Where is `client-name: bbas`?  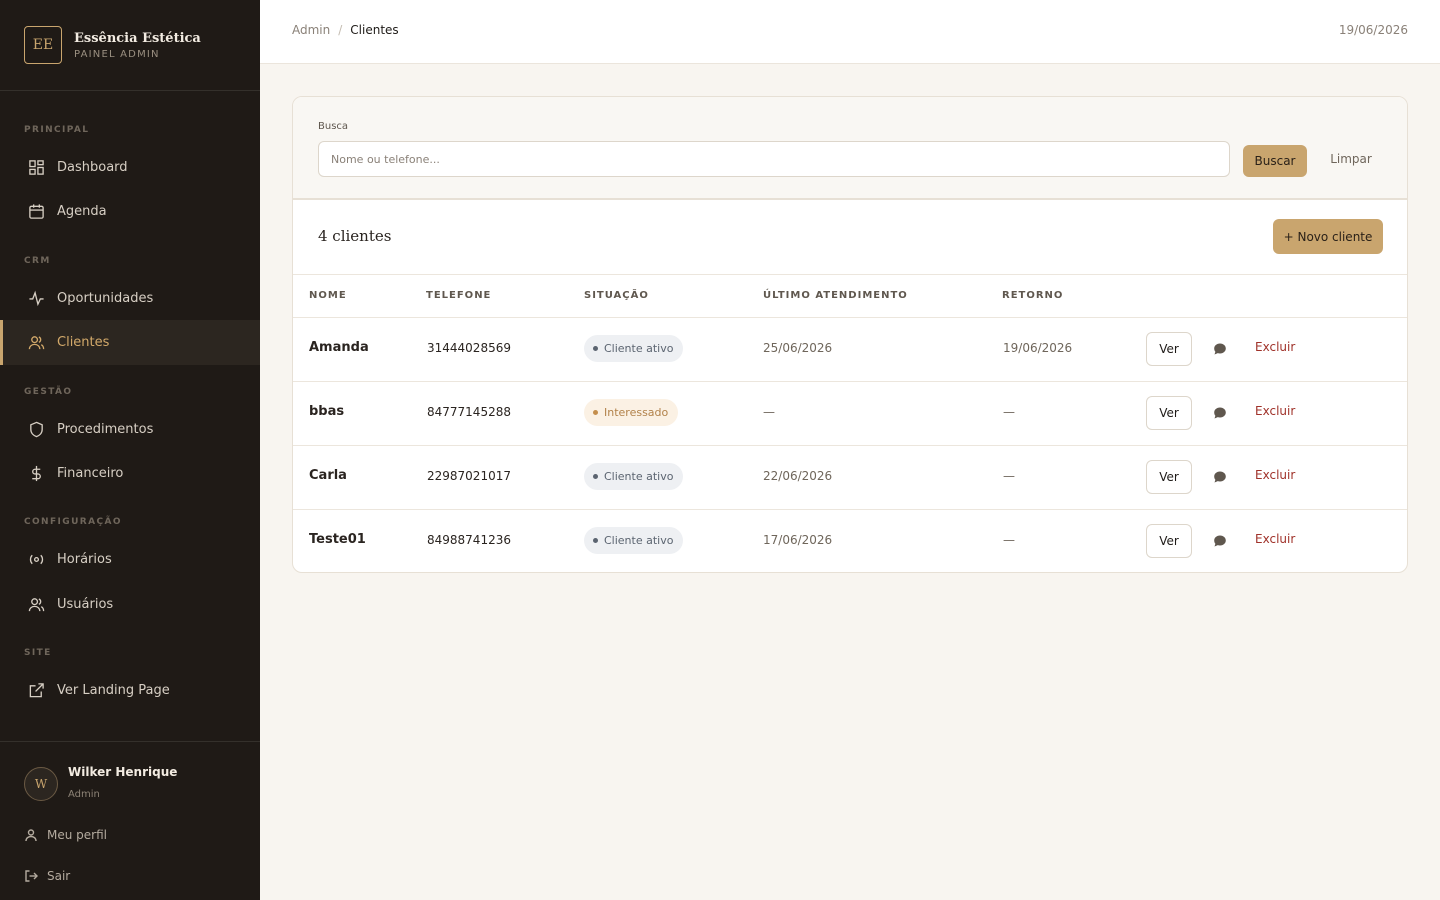 client-name: bbas is located at coordinates (327, 411).